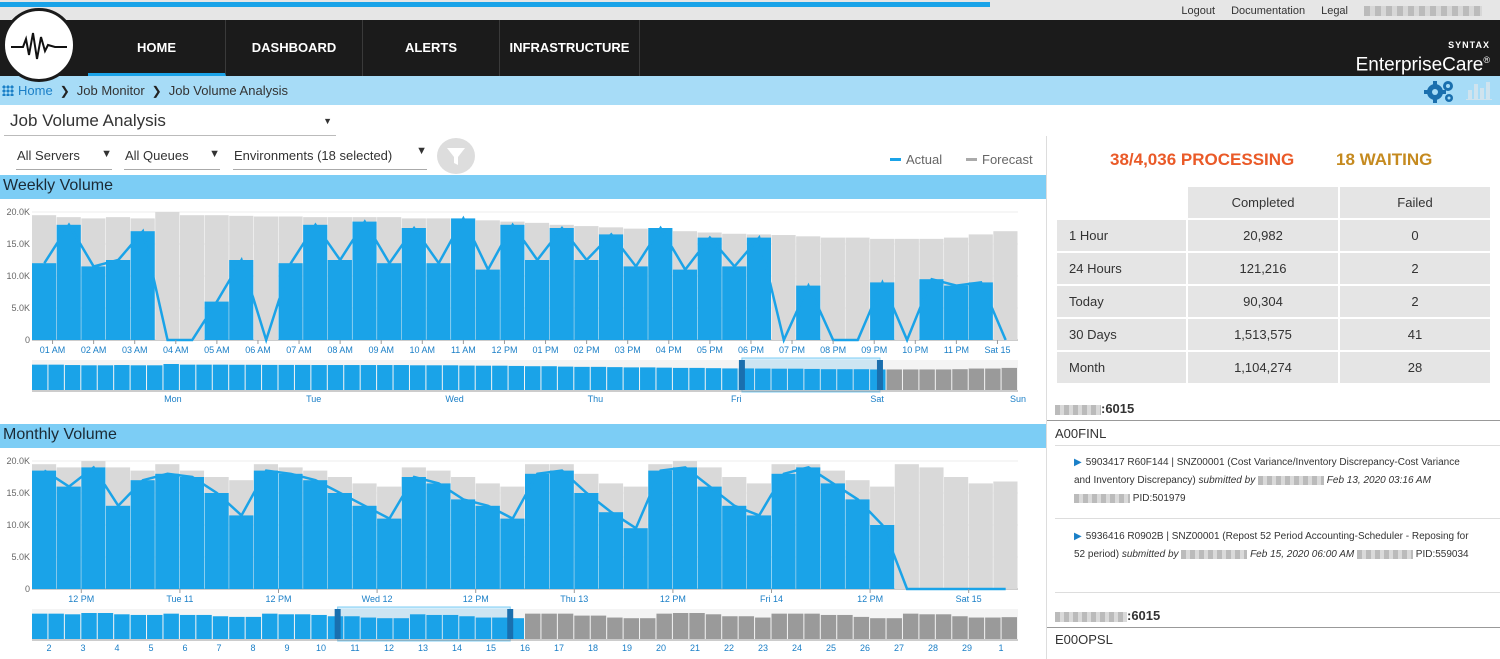  I want to click on page-select: Job Volume Analysis ▼, so click(170, 122).